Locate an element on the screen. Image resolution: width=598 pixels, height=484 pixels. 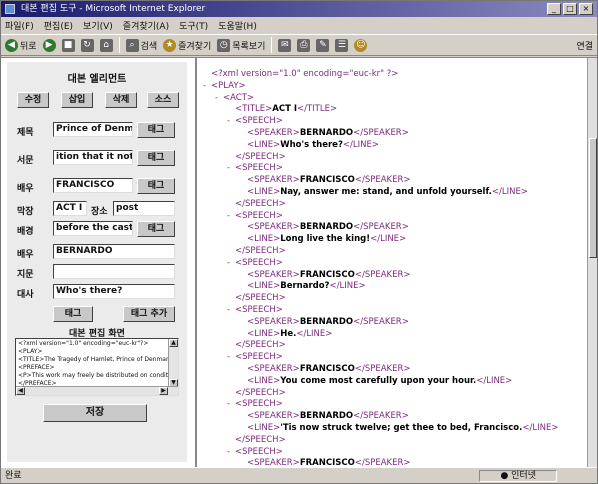
search-button: ⌕ 검색 is located at coordinates (141, 45).